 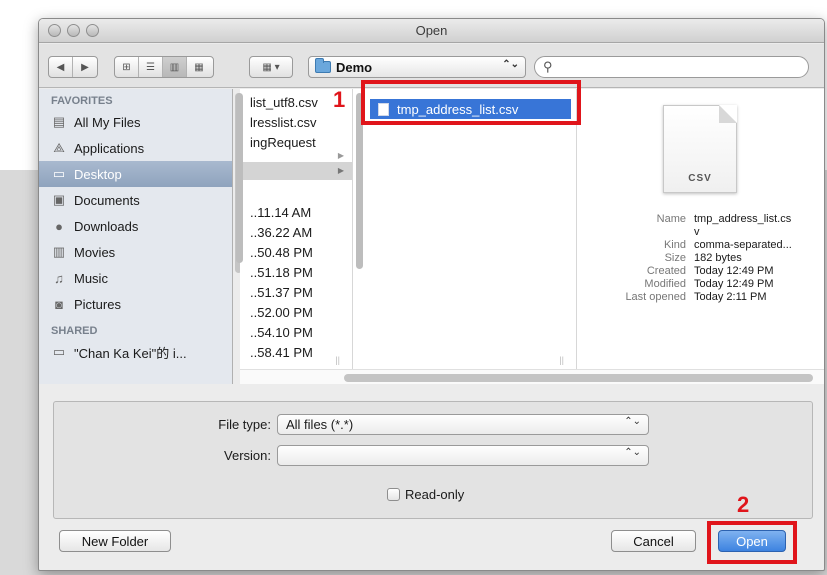 I want to click on version-popup: ⌃⌄, so click(x=463, y=455).